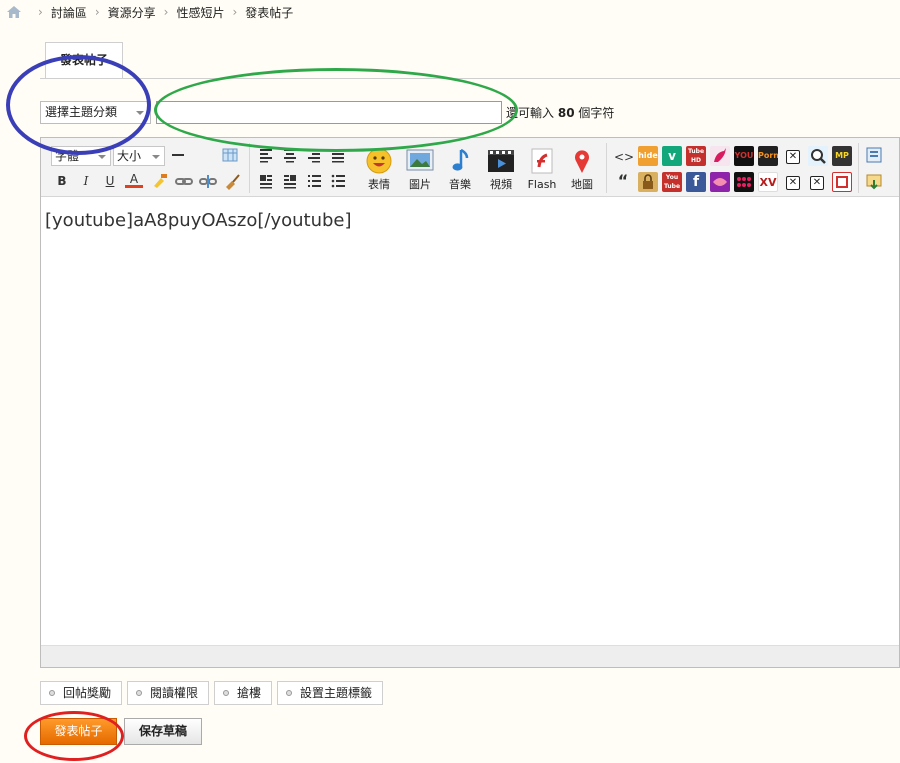 Image resolution: width=900 pixels, height=763 pixels. What do you see at coordinates (874, 155) in the screenshot?
I see `word-paste-icon` at bounding box center [874, 155].